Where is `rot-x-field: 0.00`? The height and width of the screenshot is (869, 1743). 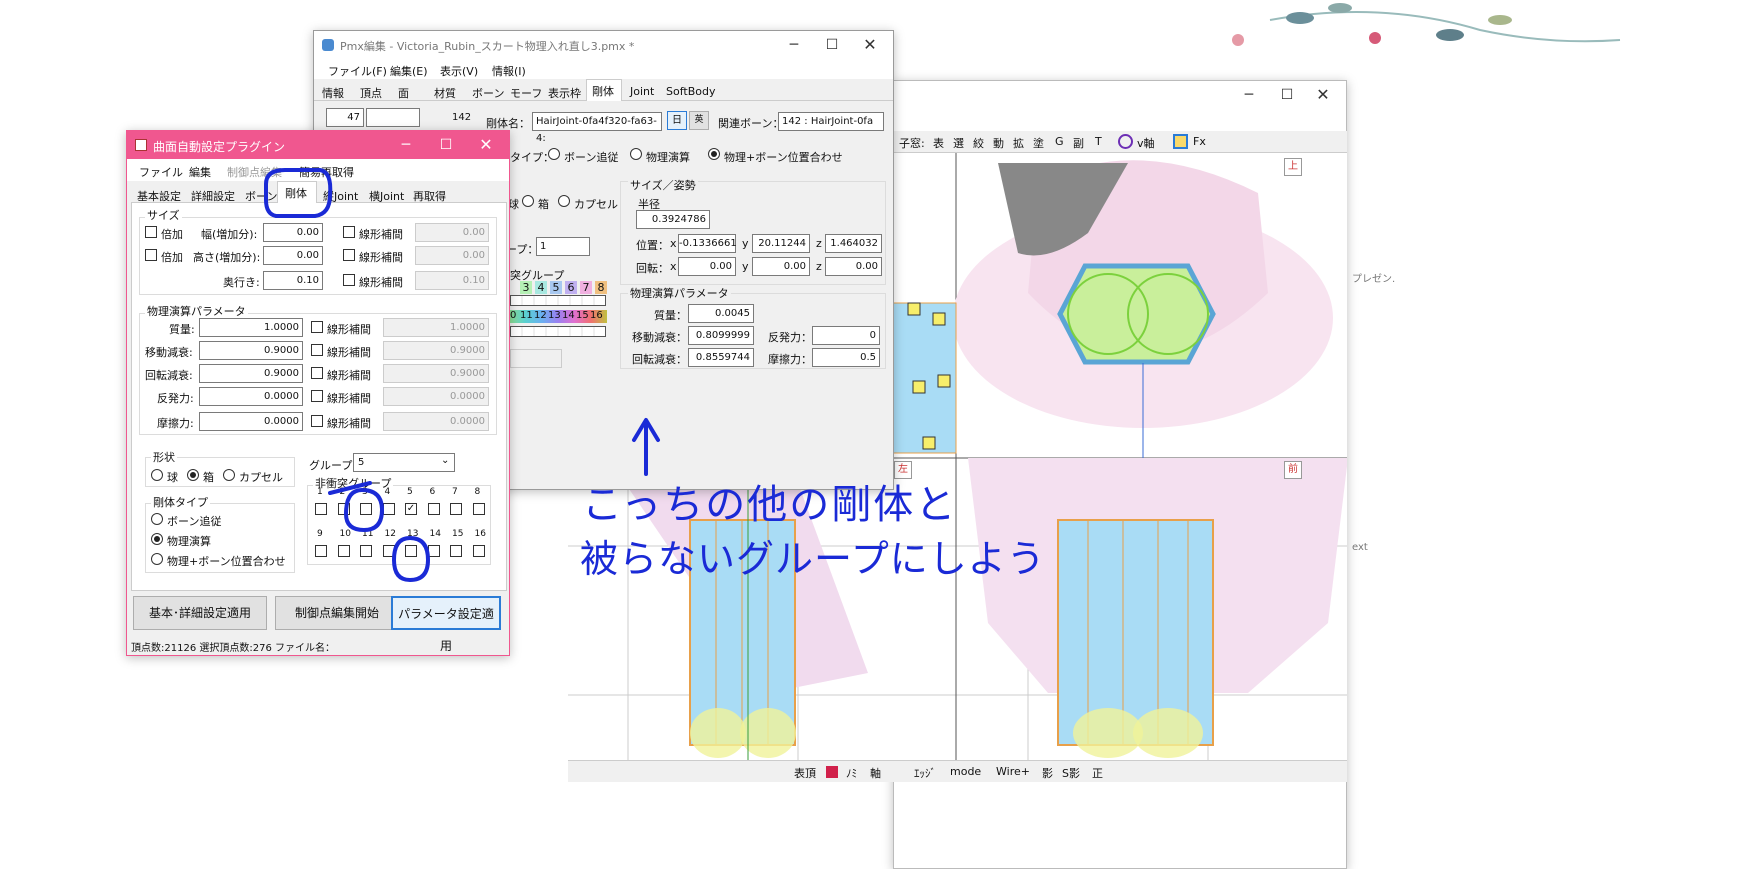
rot-x-field: 0.00 is located at coordinates (707, 266).